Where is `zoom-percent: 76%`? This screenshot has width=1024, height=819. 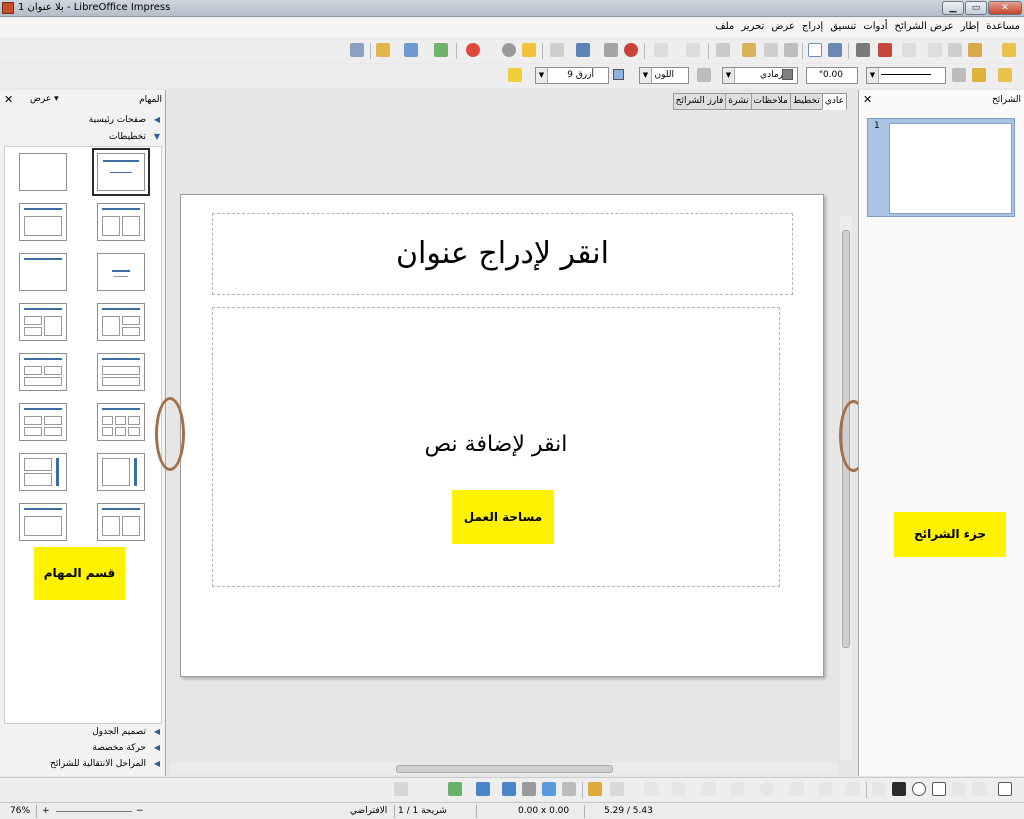 zoom-percent: 76% is located at coordinates (20, 811).